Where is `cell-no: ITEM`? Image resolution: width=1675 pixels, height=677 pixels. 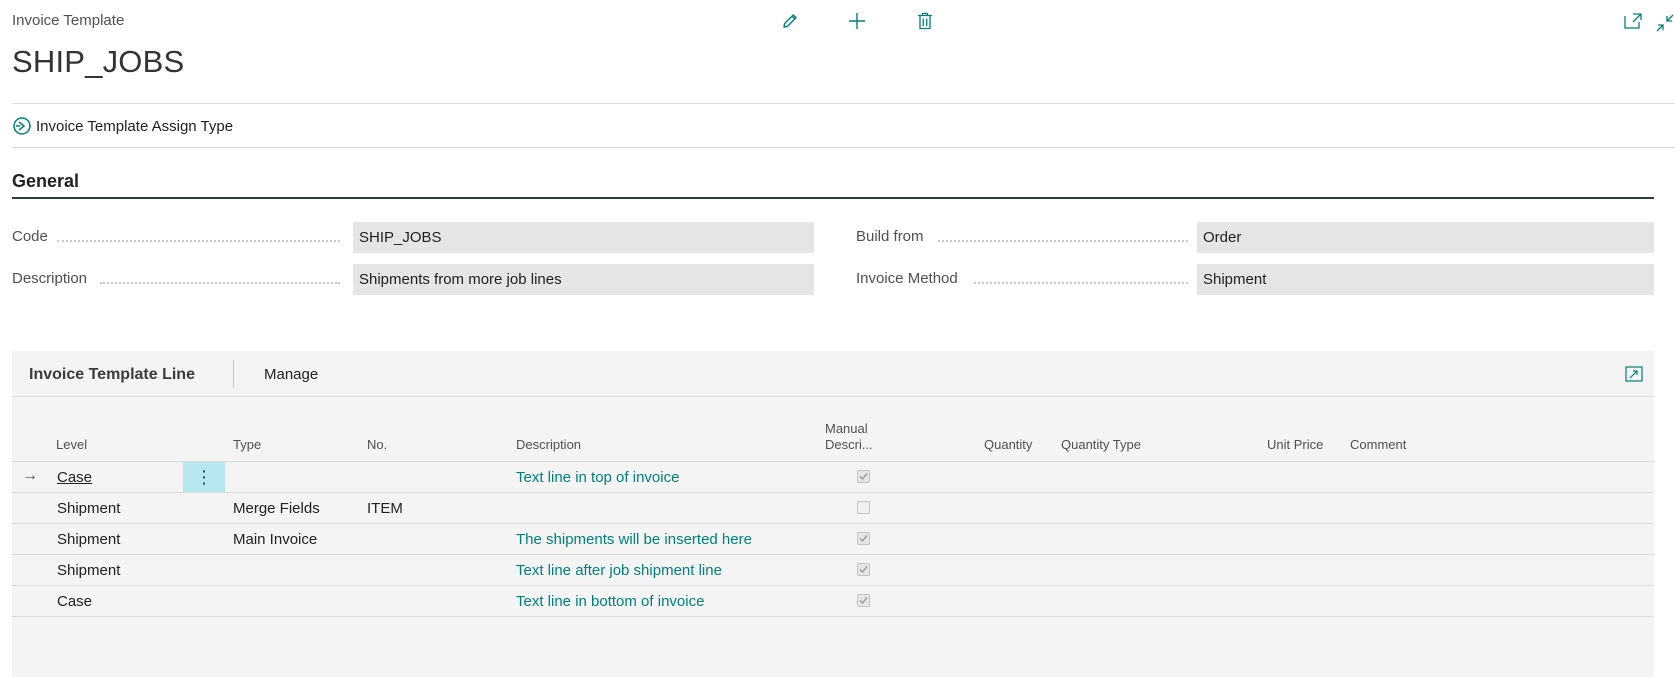 cell-no: ITEM is located at coordinates (385, 508).